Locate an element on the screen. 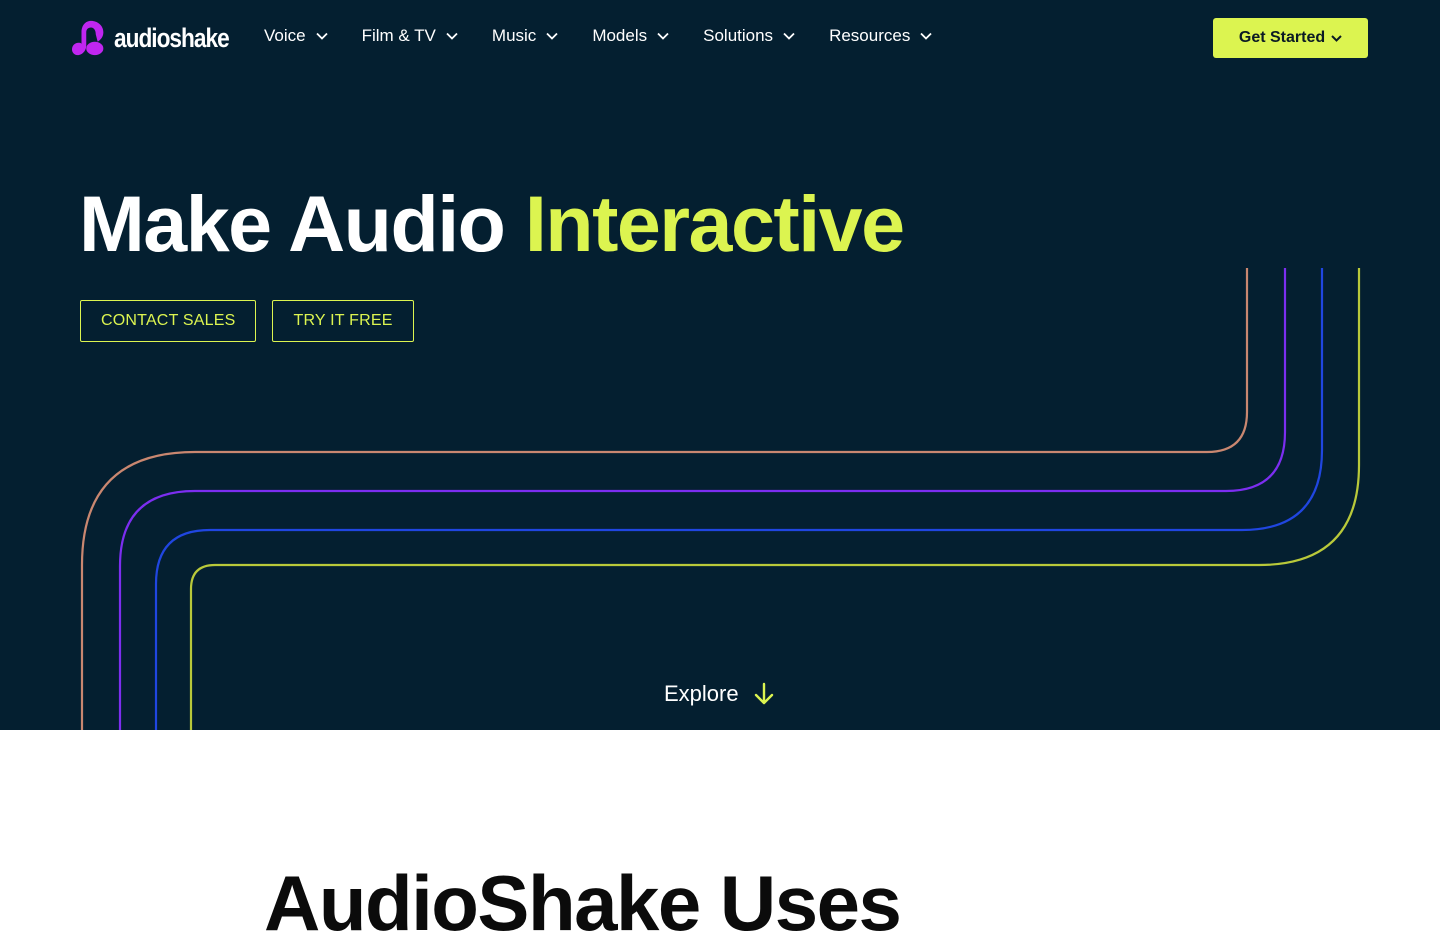 This screenshot has width=1440, height=948. nav-item-resources: Resources is located at coordinates (880, 36).